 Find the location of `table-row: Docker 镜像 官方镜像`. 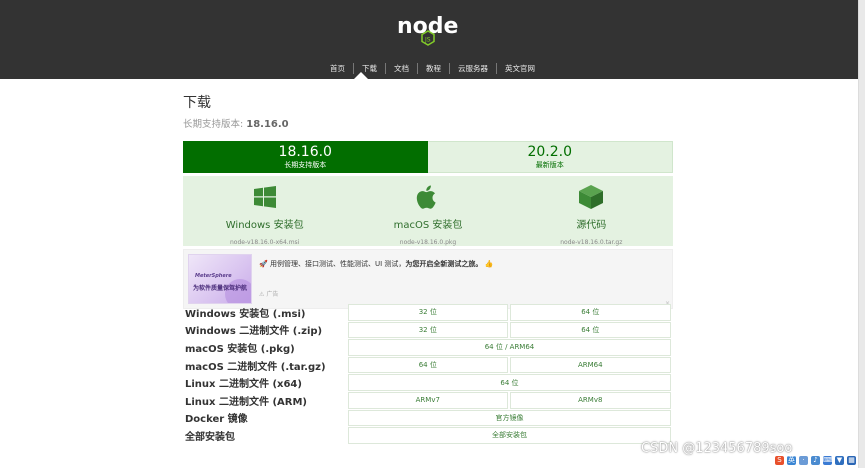

table-row: Docker 镜像 官方镜像 is located at coordinates (428, 418).